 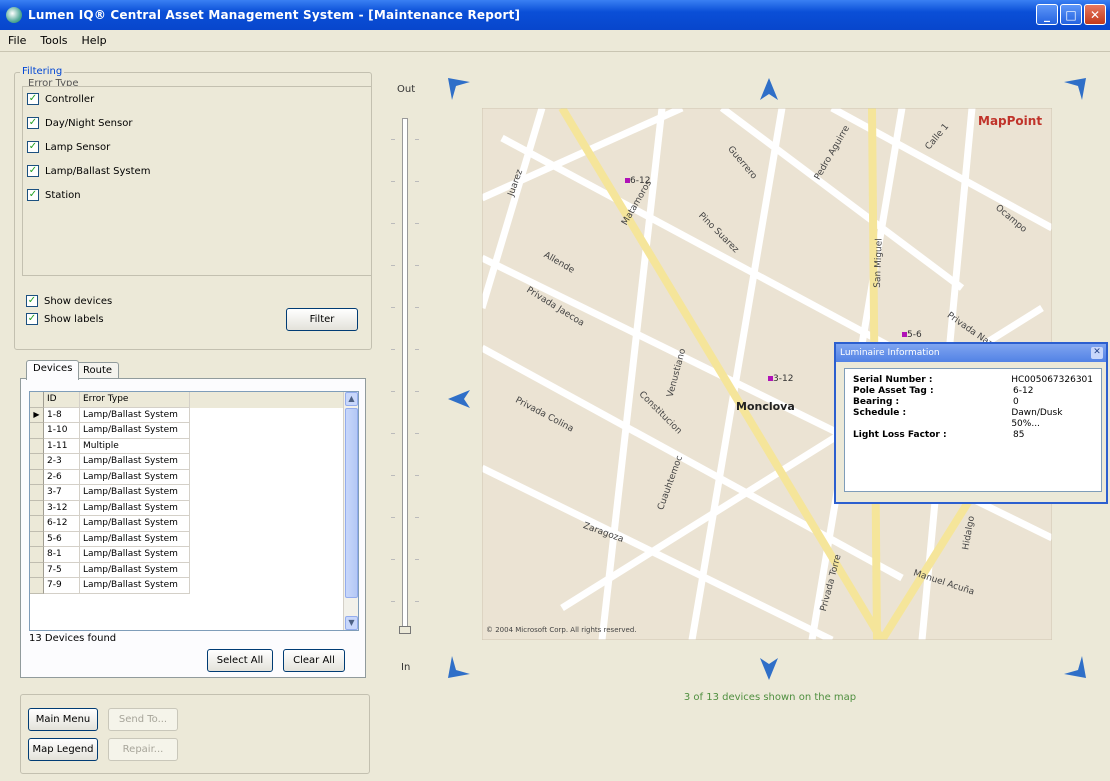 What do you see at coordinates (62, 431) in the screenshot?
I see `cell-id: 1-10` at bounding box center [62, 431].